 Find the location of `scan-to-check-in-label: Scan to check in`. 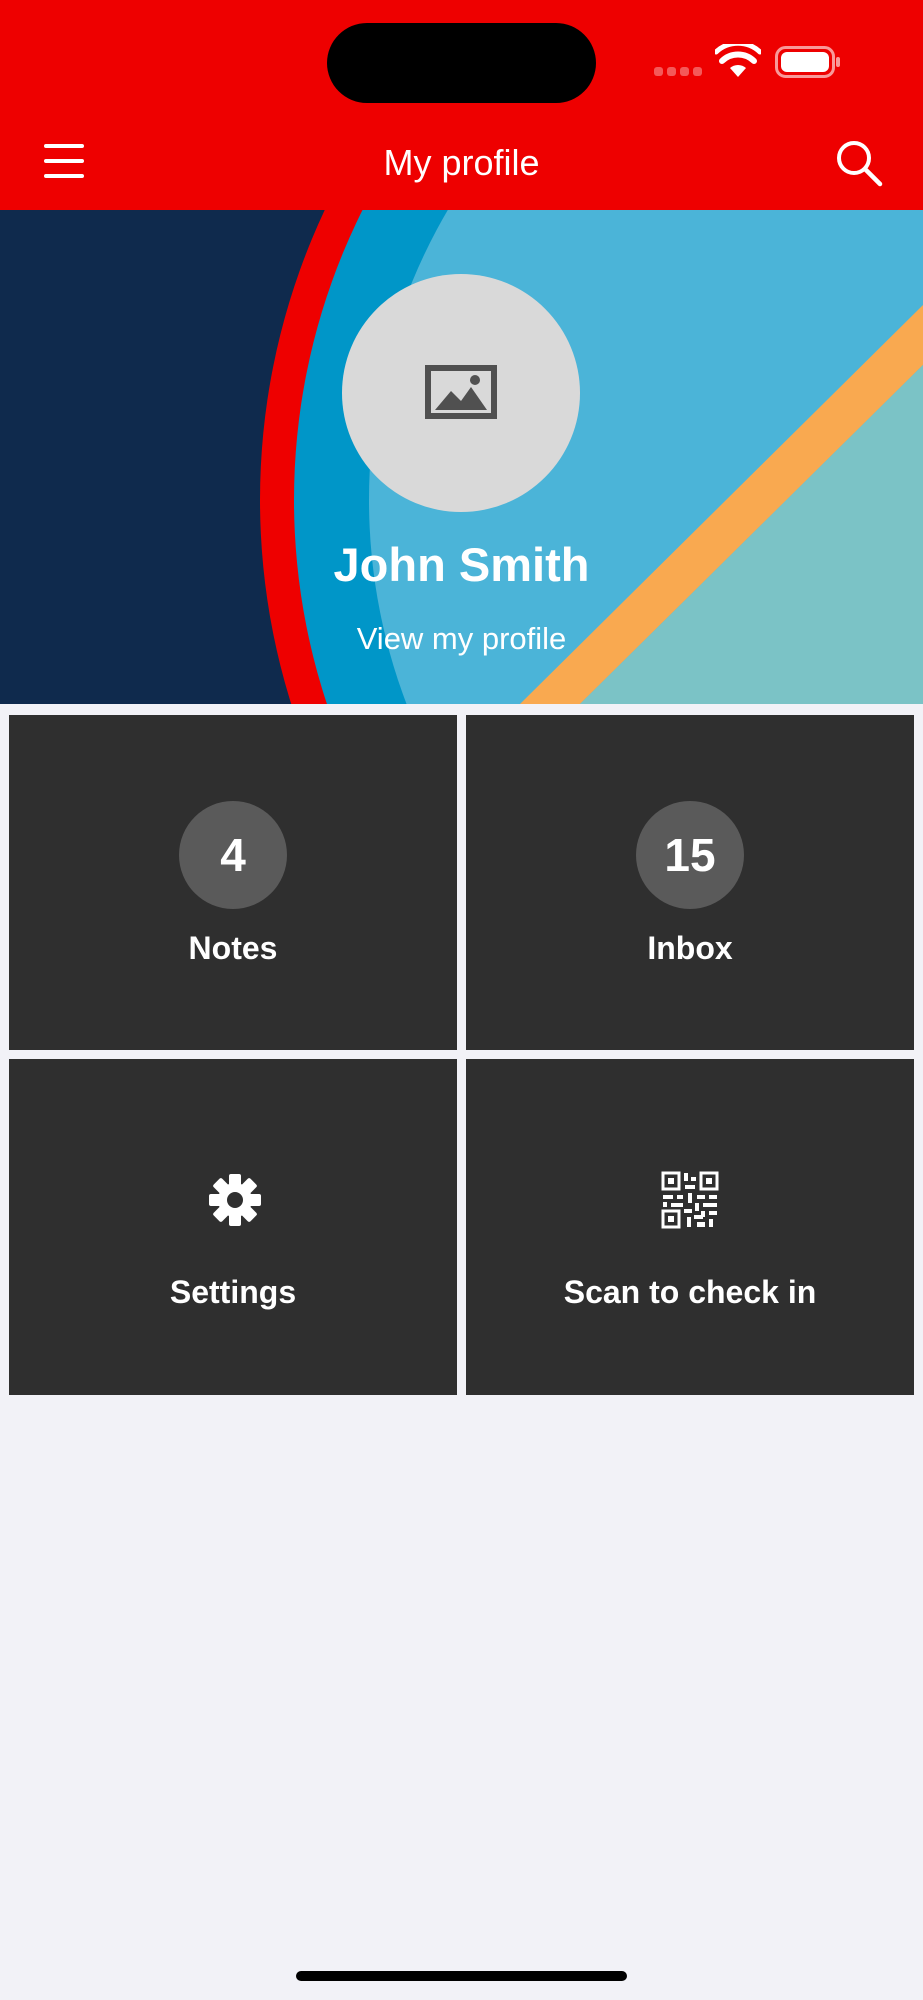

scan-to-check-in-label: Scan to check in is located at coordinates (690, 1292).